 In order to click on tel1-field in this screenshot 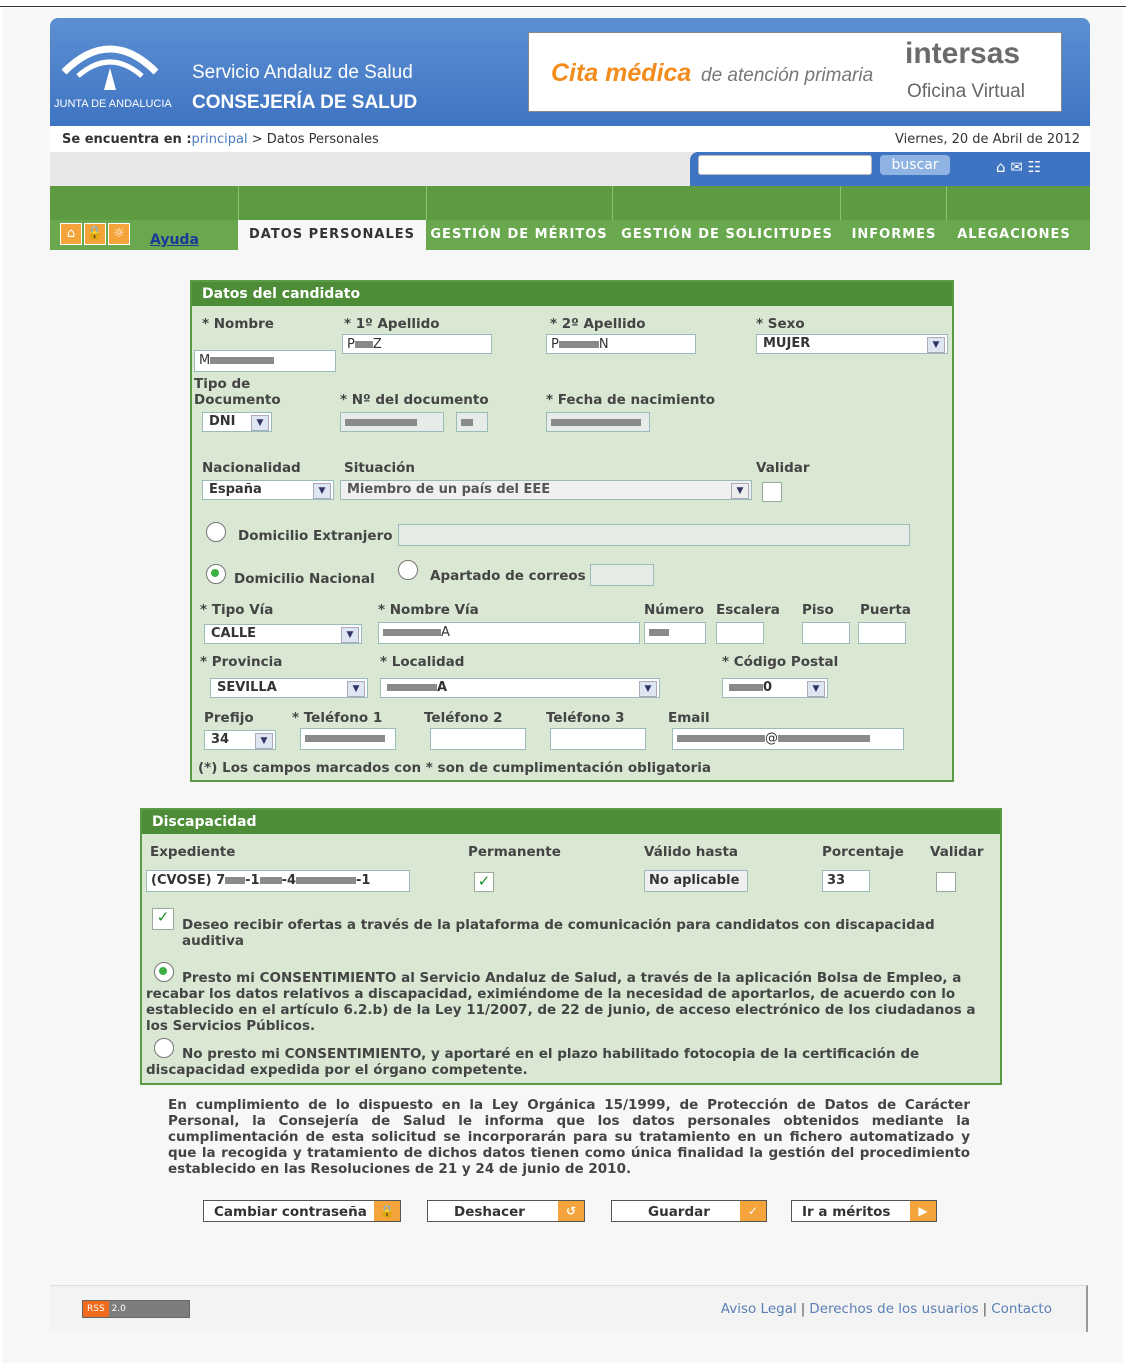, I will do `click(348, 739)`.